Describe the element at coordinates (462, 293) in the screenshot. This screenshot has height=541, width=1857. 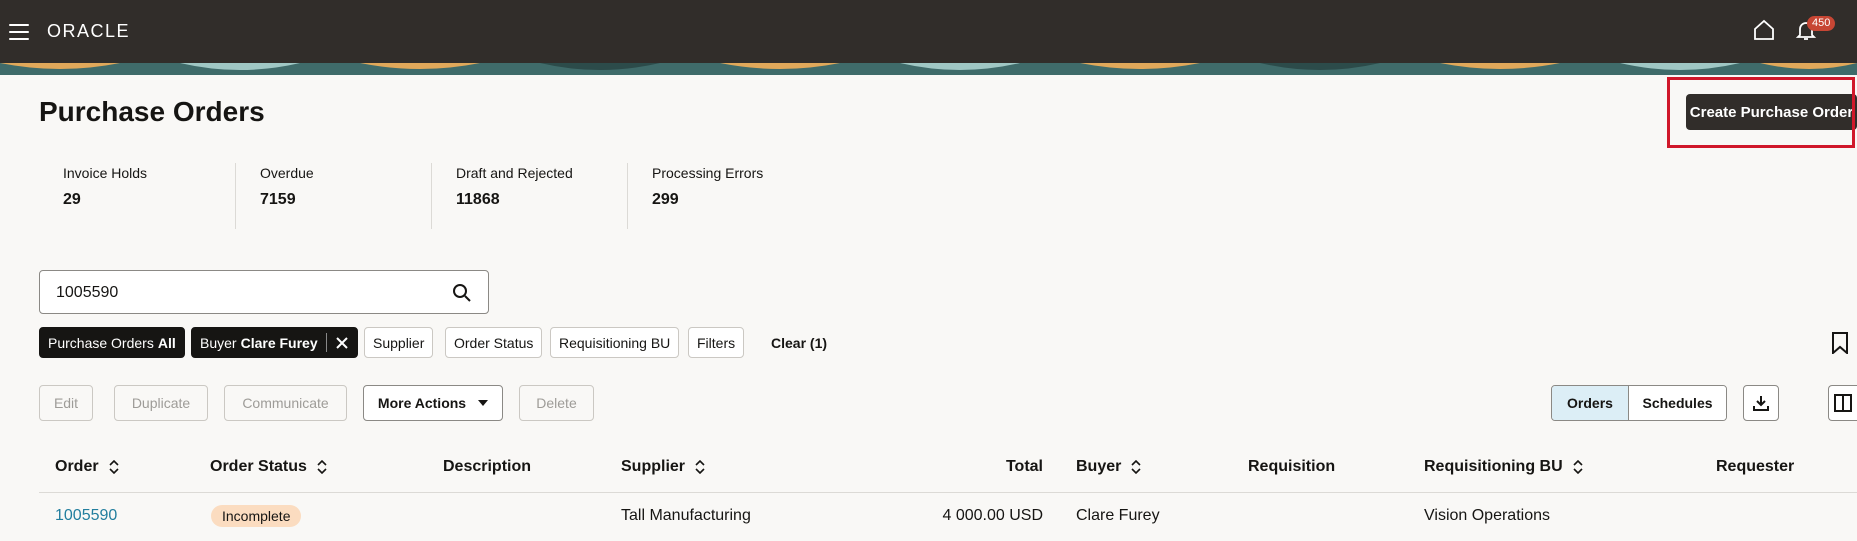
I see `search-icon` at that location.